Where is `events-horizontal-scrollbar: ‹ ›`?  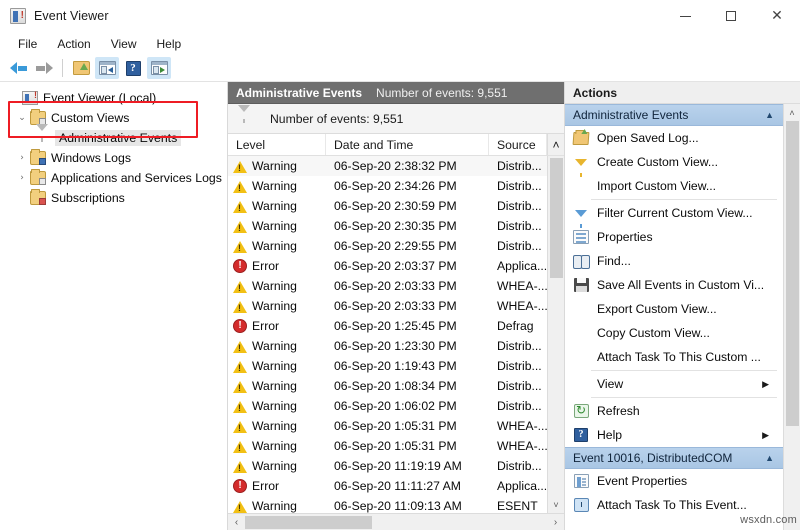 events-horizontal-scrollbar: ‹ › is located at coordinates (396, 521).